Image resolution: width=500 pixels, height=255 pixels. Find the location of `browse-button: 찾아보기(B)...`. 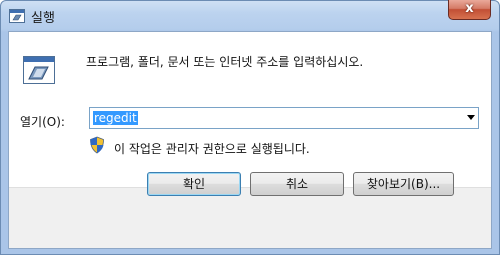

browse-button: 찾아보기(B)... is located at coordinates (403, 184).